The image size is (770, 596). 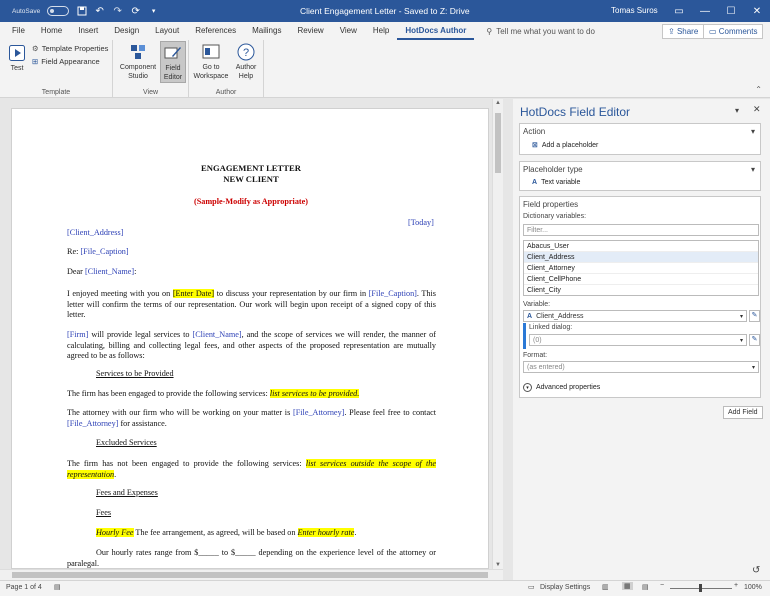 I want to click on tab-insert: Insert, so click(x=88, y=31).